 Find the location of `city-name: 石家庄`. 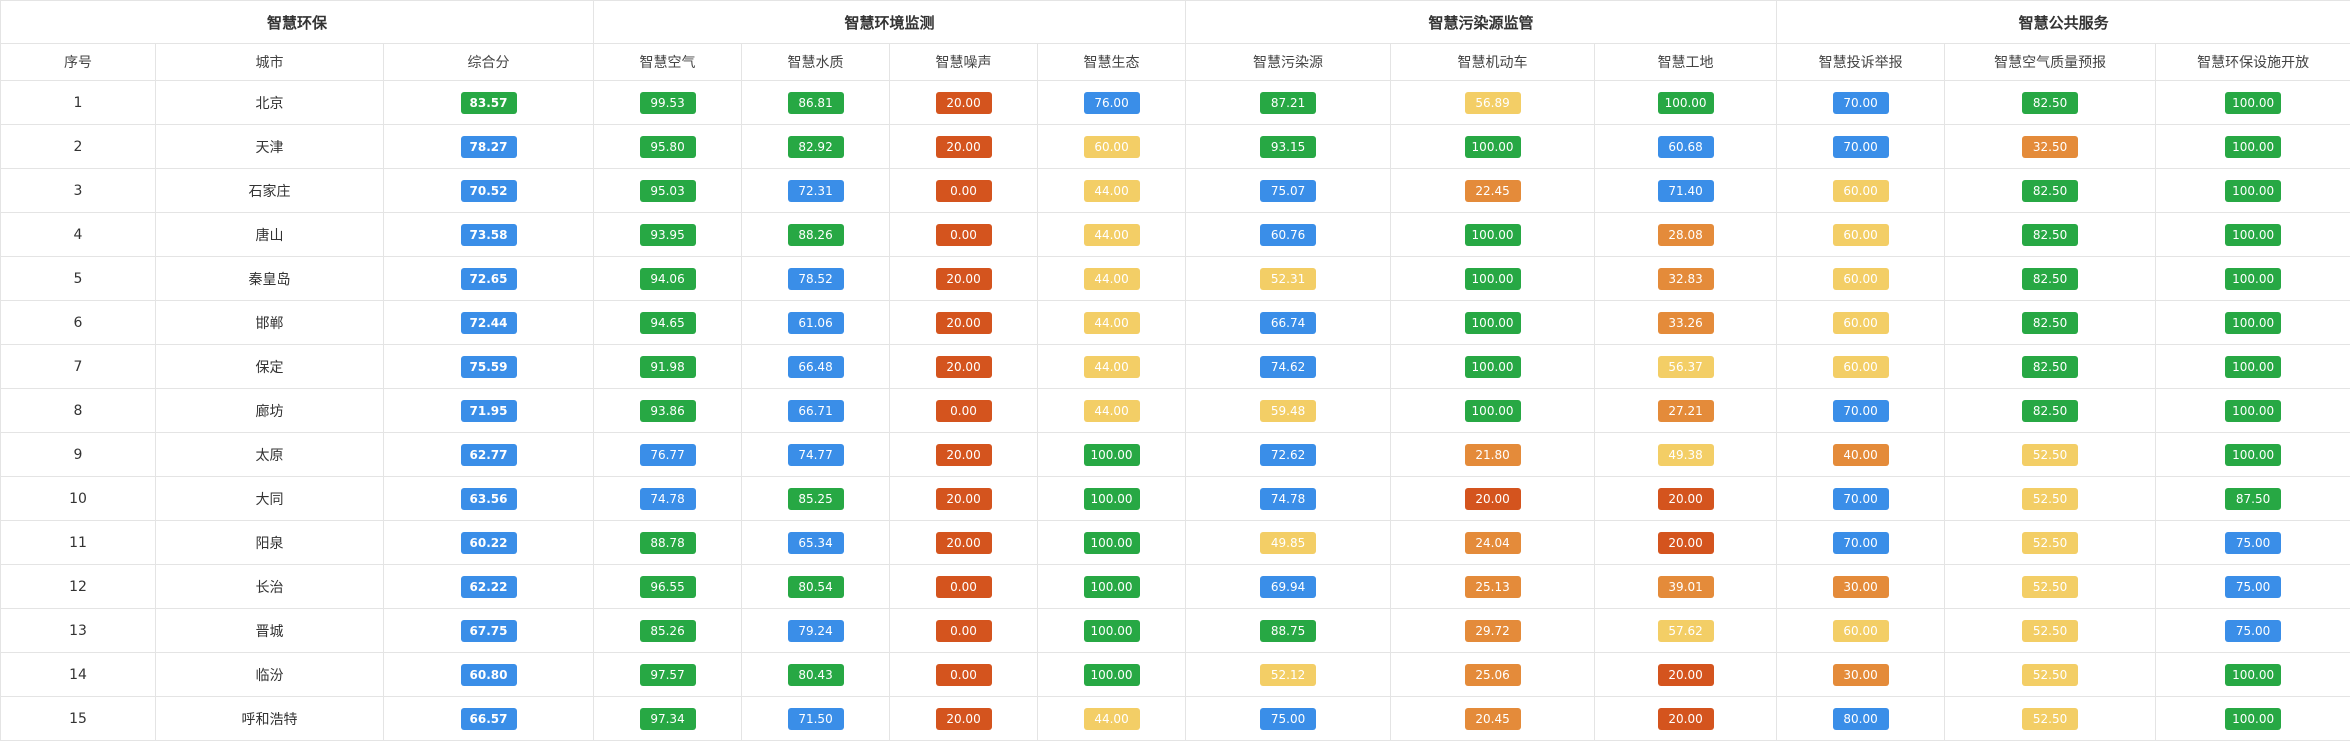

city-name: 石家庄 is located at coordinates (269, 190).